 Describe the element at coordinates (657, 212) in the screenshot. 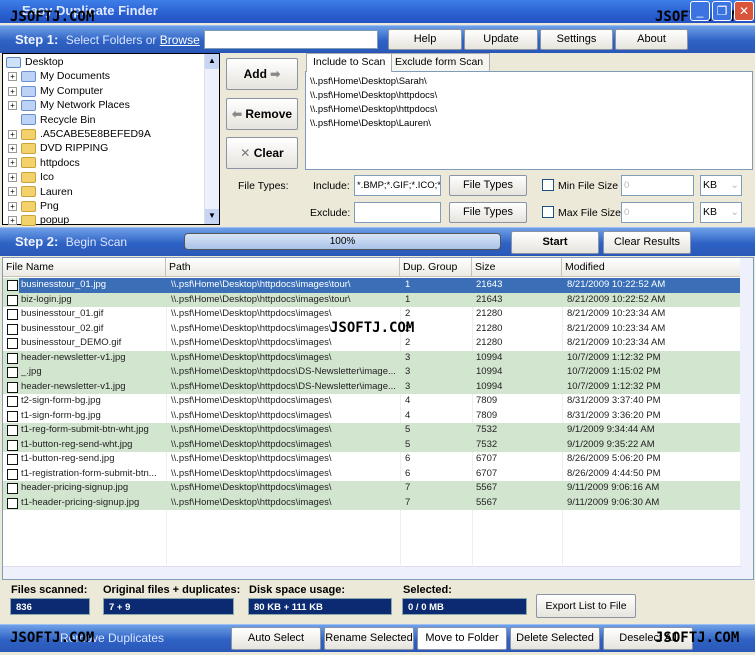

I see `max-size-input: 0` at that location.